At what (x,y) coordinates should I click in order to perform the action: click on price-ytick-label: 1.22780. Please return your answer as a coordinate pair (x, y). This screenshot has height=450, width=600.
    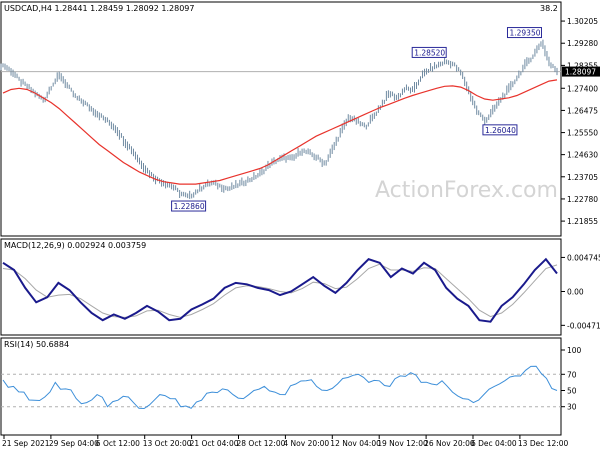
    Looking at the image, I should click on (582, 199).